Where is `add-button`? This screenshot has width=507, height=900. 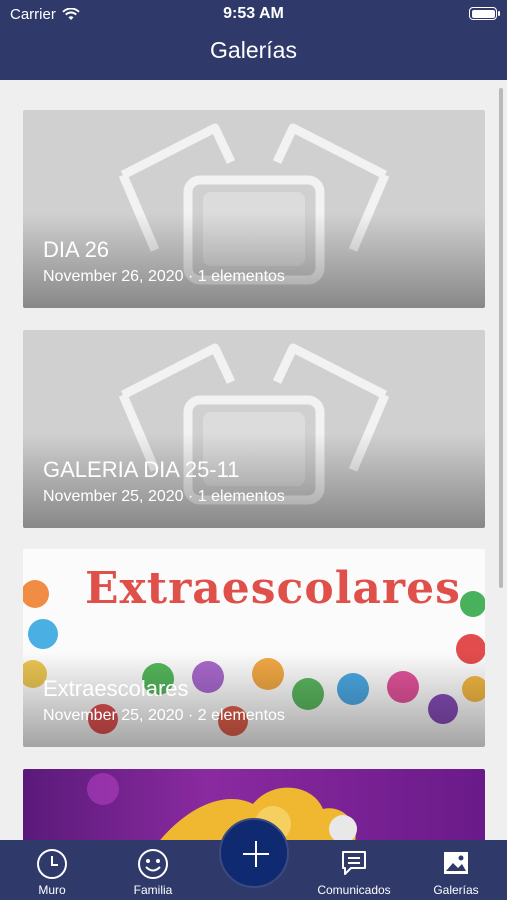
add-button is located at coordinates (254, 853).